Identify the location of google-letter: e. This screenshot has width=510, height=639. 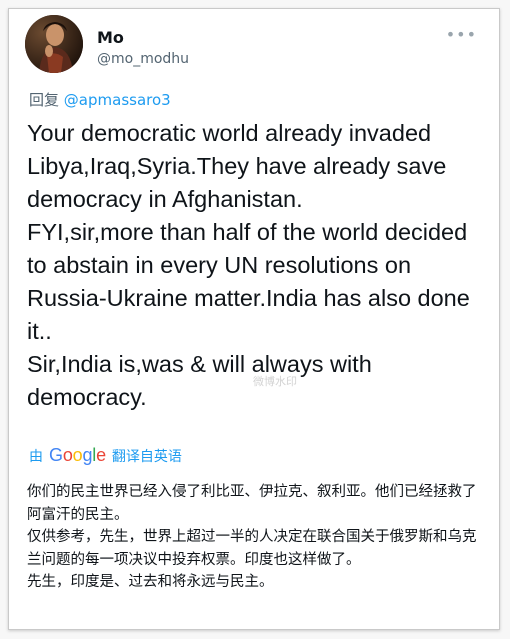
(101, 455).